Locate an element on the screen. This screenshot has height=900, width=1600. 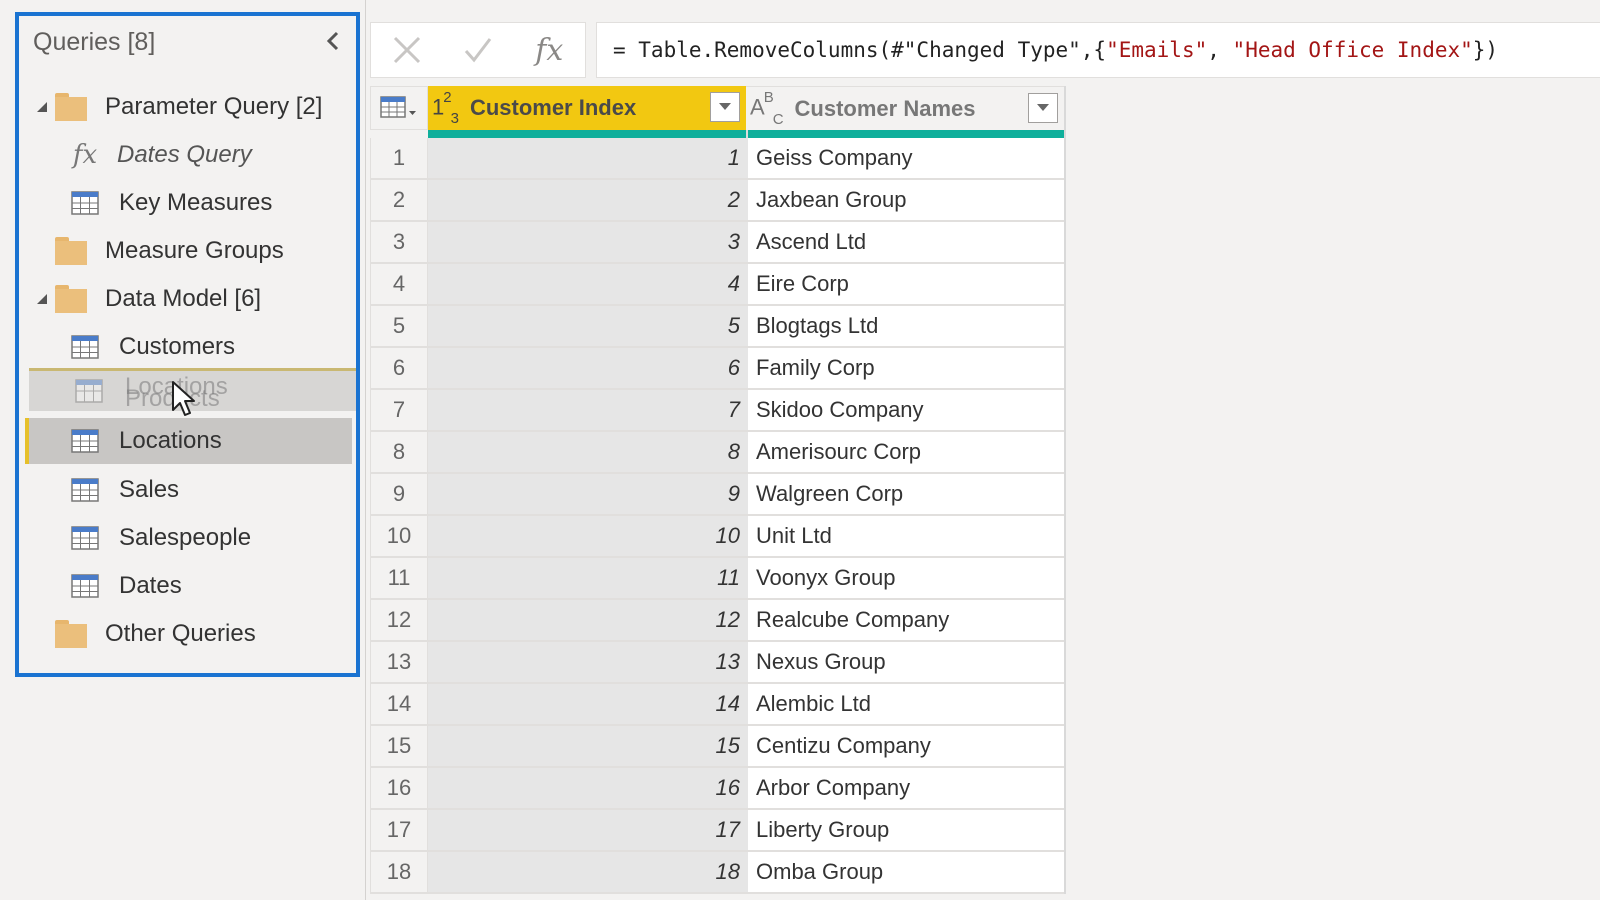
table-row: 2 2 Jaxbean Group is located at coordinates (717, 201).